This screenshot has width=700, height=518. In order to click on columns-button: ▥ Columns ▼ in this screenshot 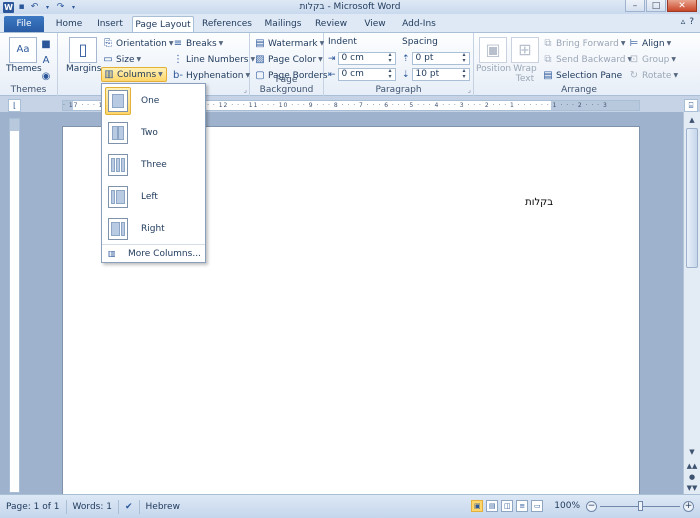, I will do `click(134, 74)`.